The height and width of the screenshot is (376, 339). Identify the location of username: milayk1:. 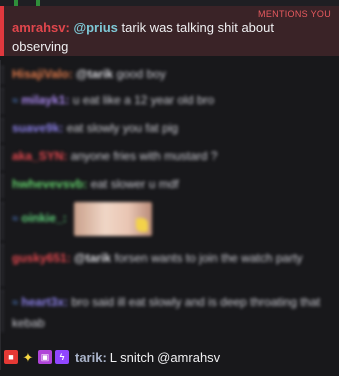
(45, 100).